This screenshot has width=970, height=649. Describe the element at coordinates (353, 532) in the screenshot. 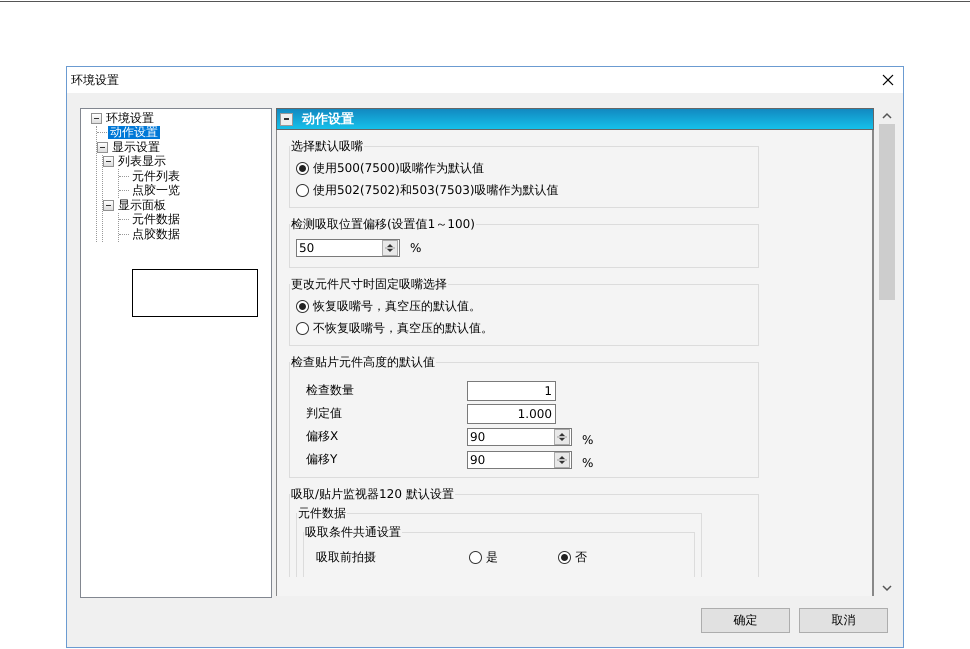

I see `group-title: 吸取条件共通设置` at that location.